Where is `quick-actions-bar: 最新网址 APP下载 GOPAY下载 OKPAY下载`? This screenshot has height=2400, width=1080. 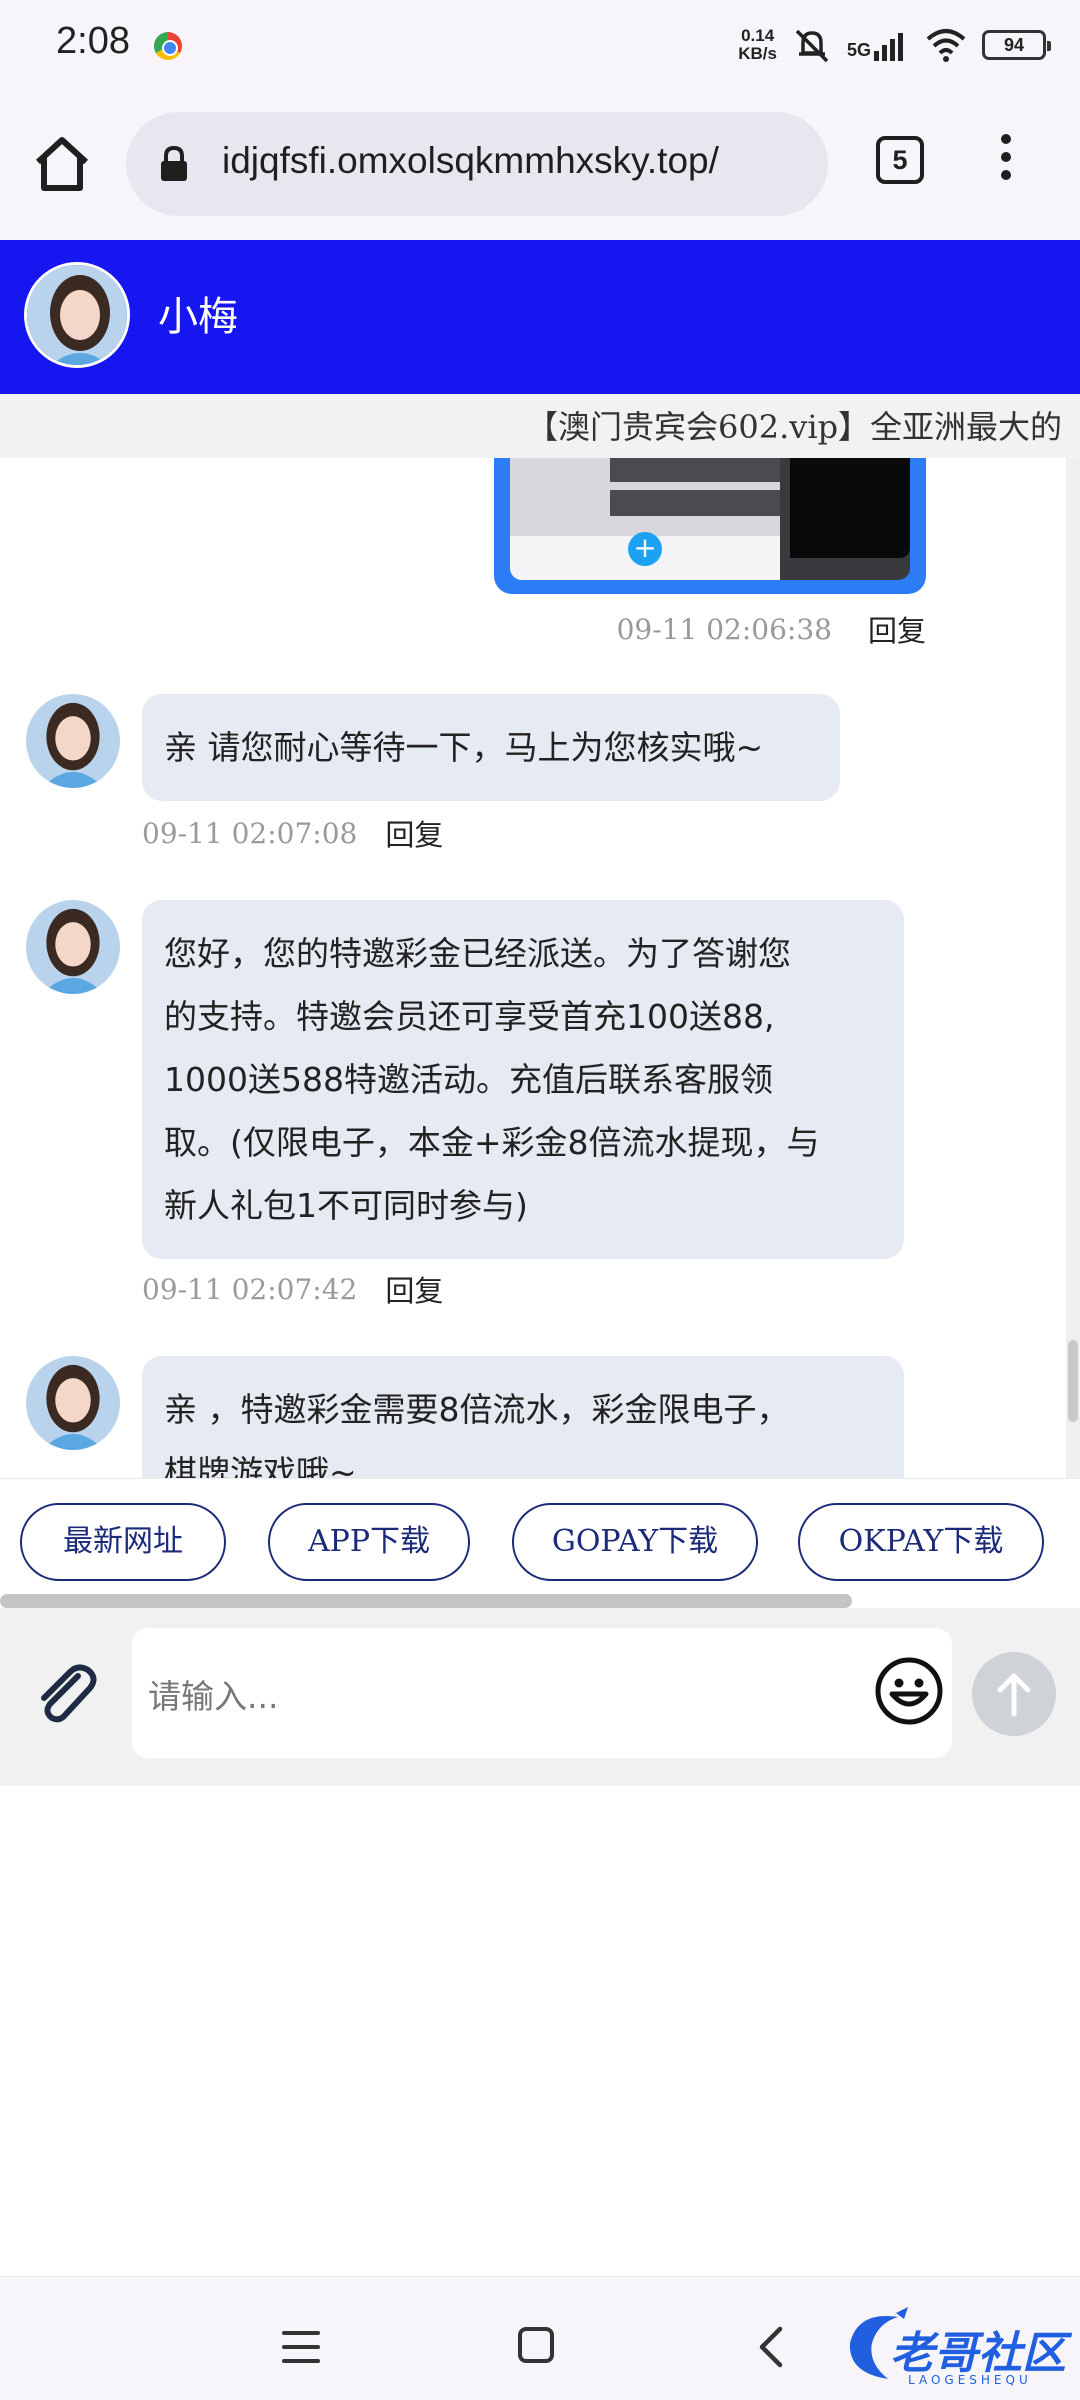
quick-actions-bar: 最新网址 APP下载 GOPAY下载 OKPAY下载 is located at coordinates (540, 1540).